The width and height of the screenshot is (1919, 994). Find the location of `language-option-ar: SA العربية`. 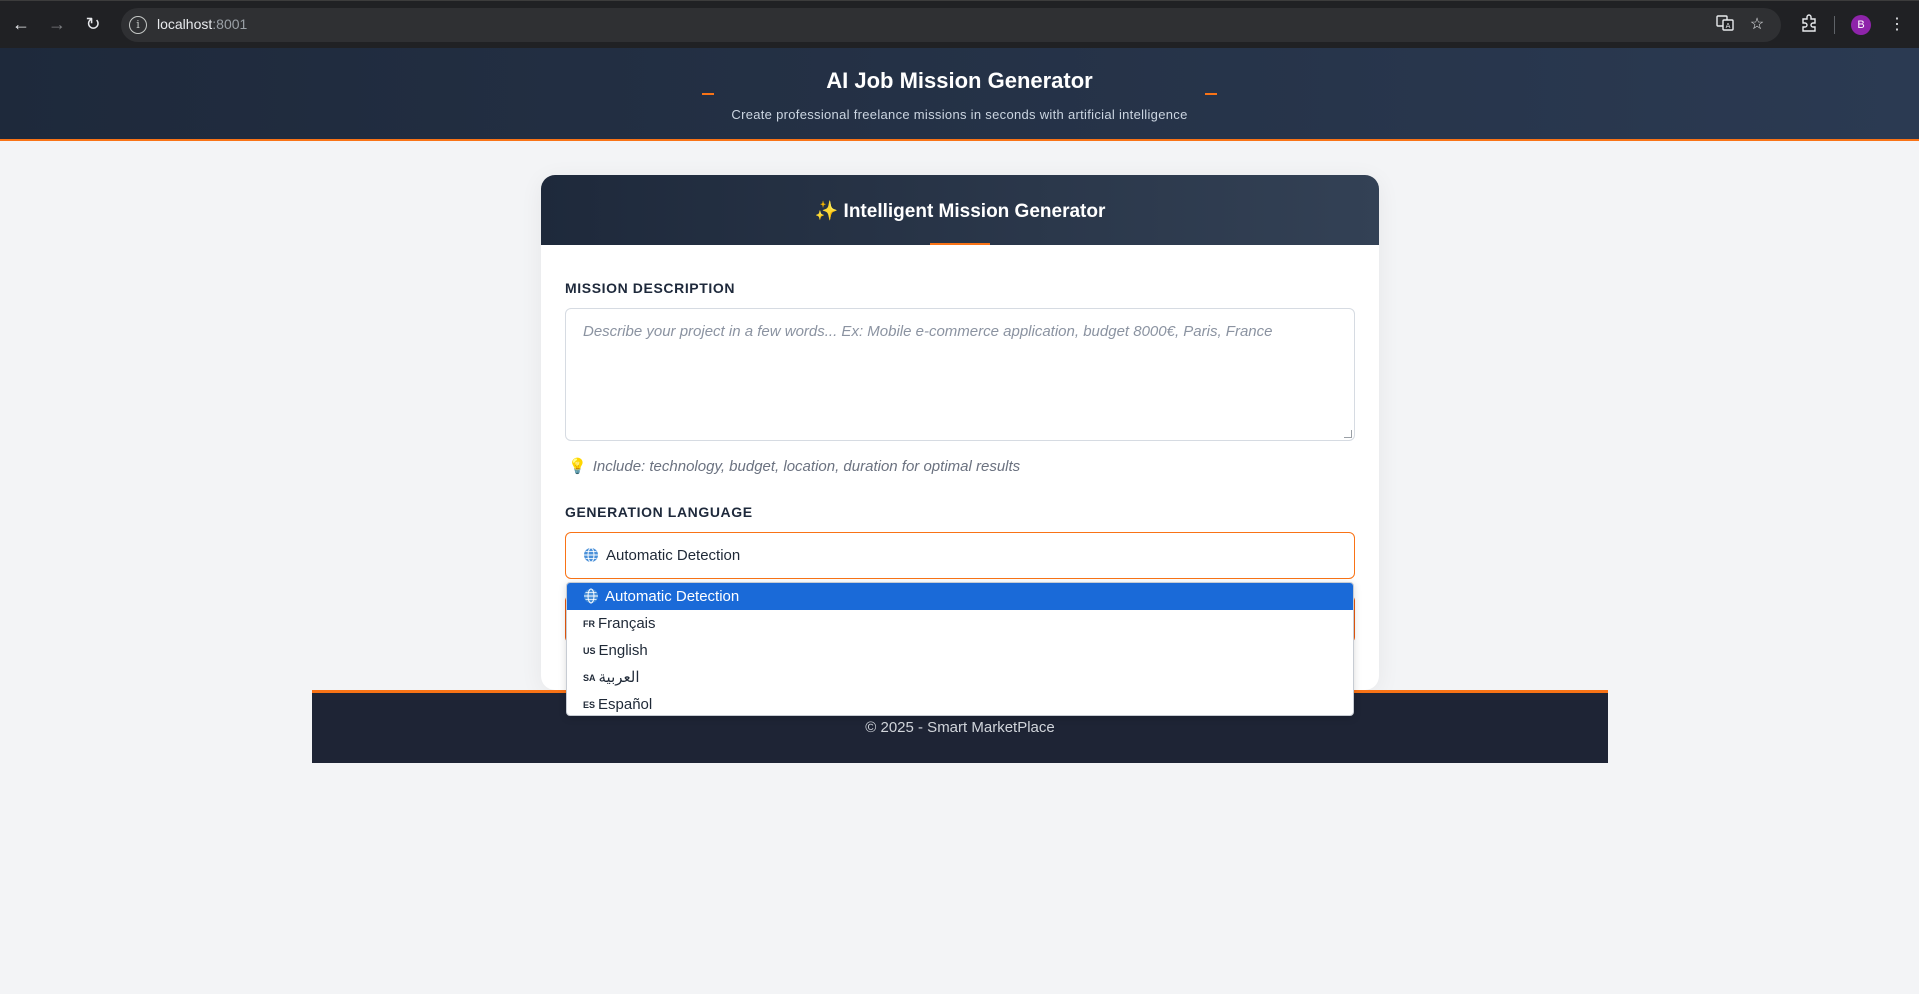

language-option-ar: SA العربية is located at coordinates (960, 677).